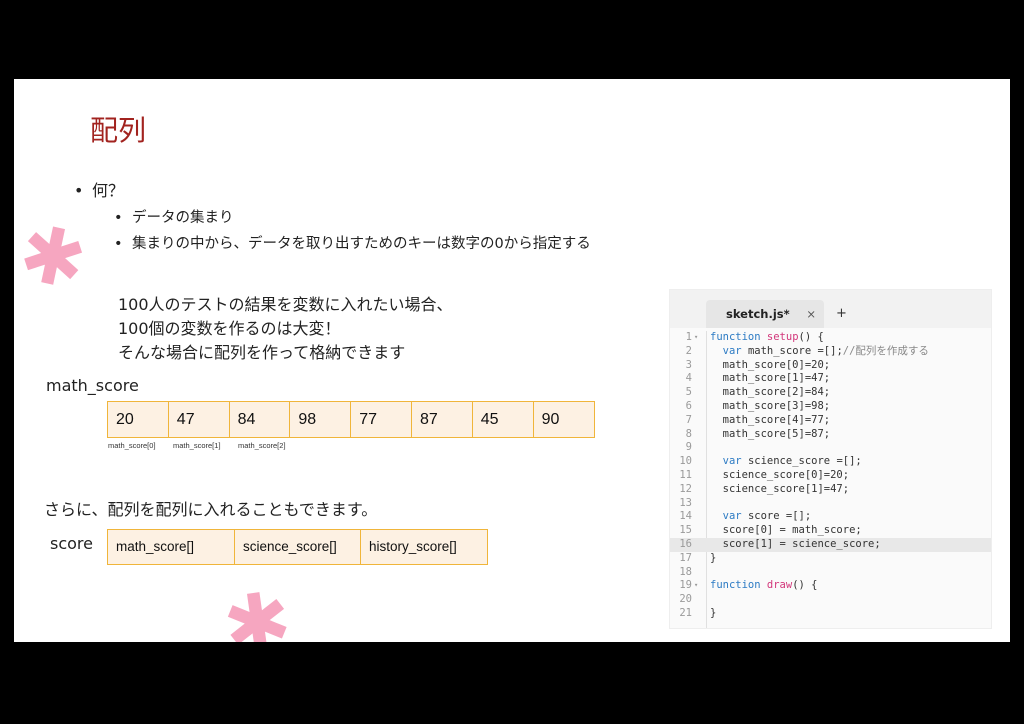 The image size is (1024, 724). Describe the element at coordinates (260, 419) in the screenshot. I see `array-cell: 84` at that location.